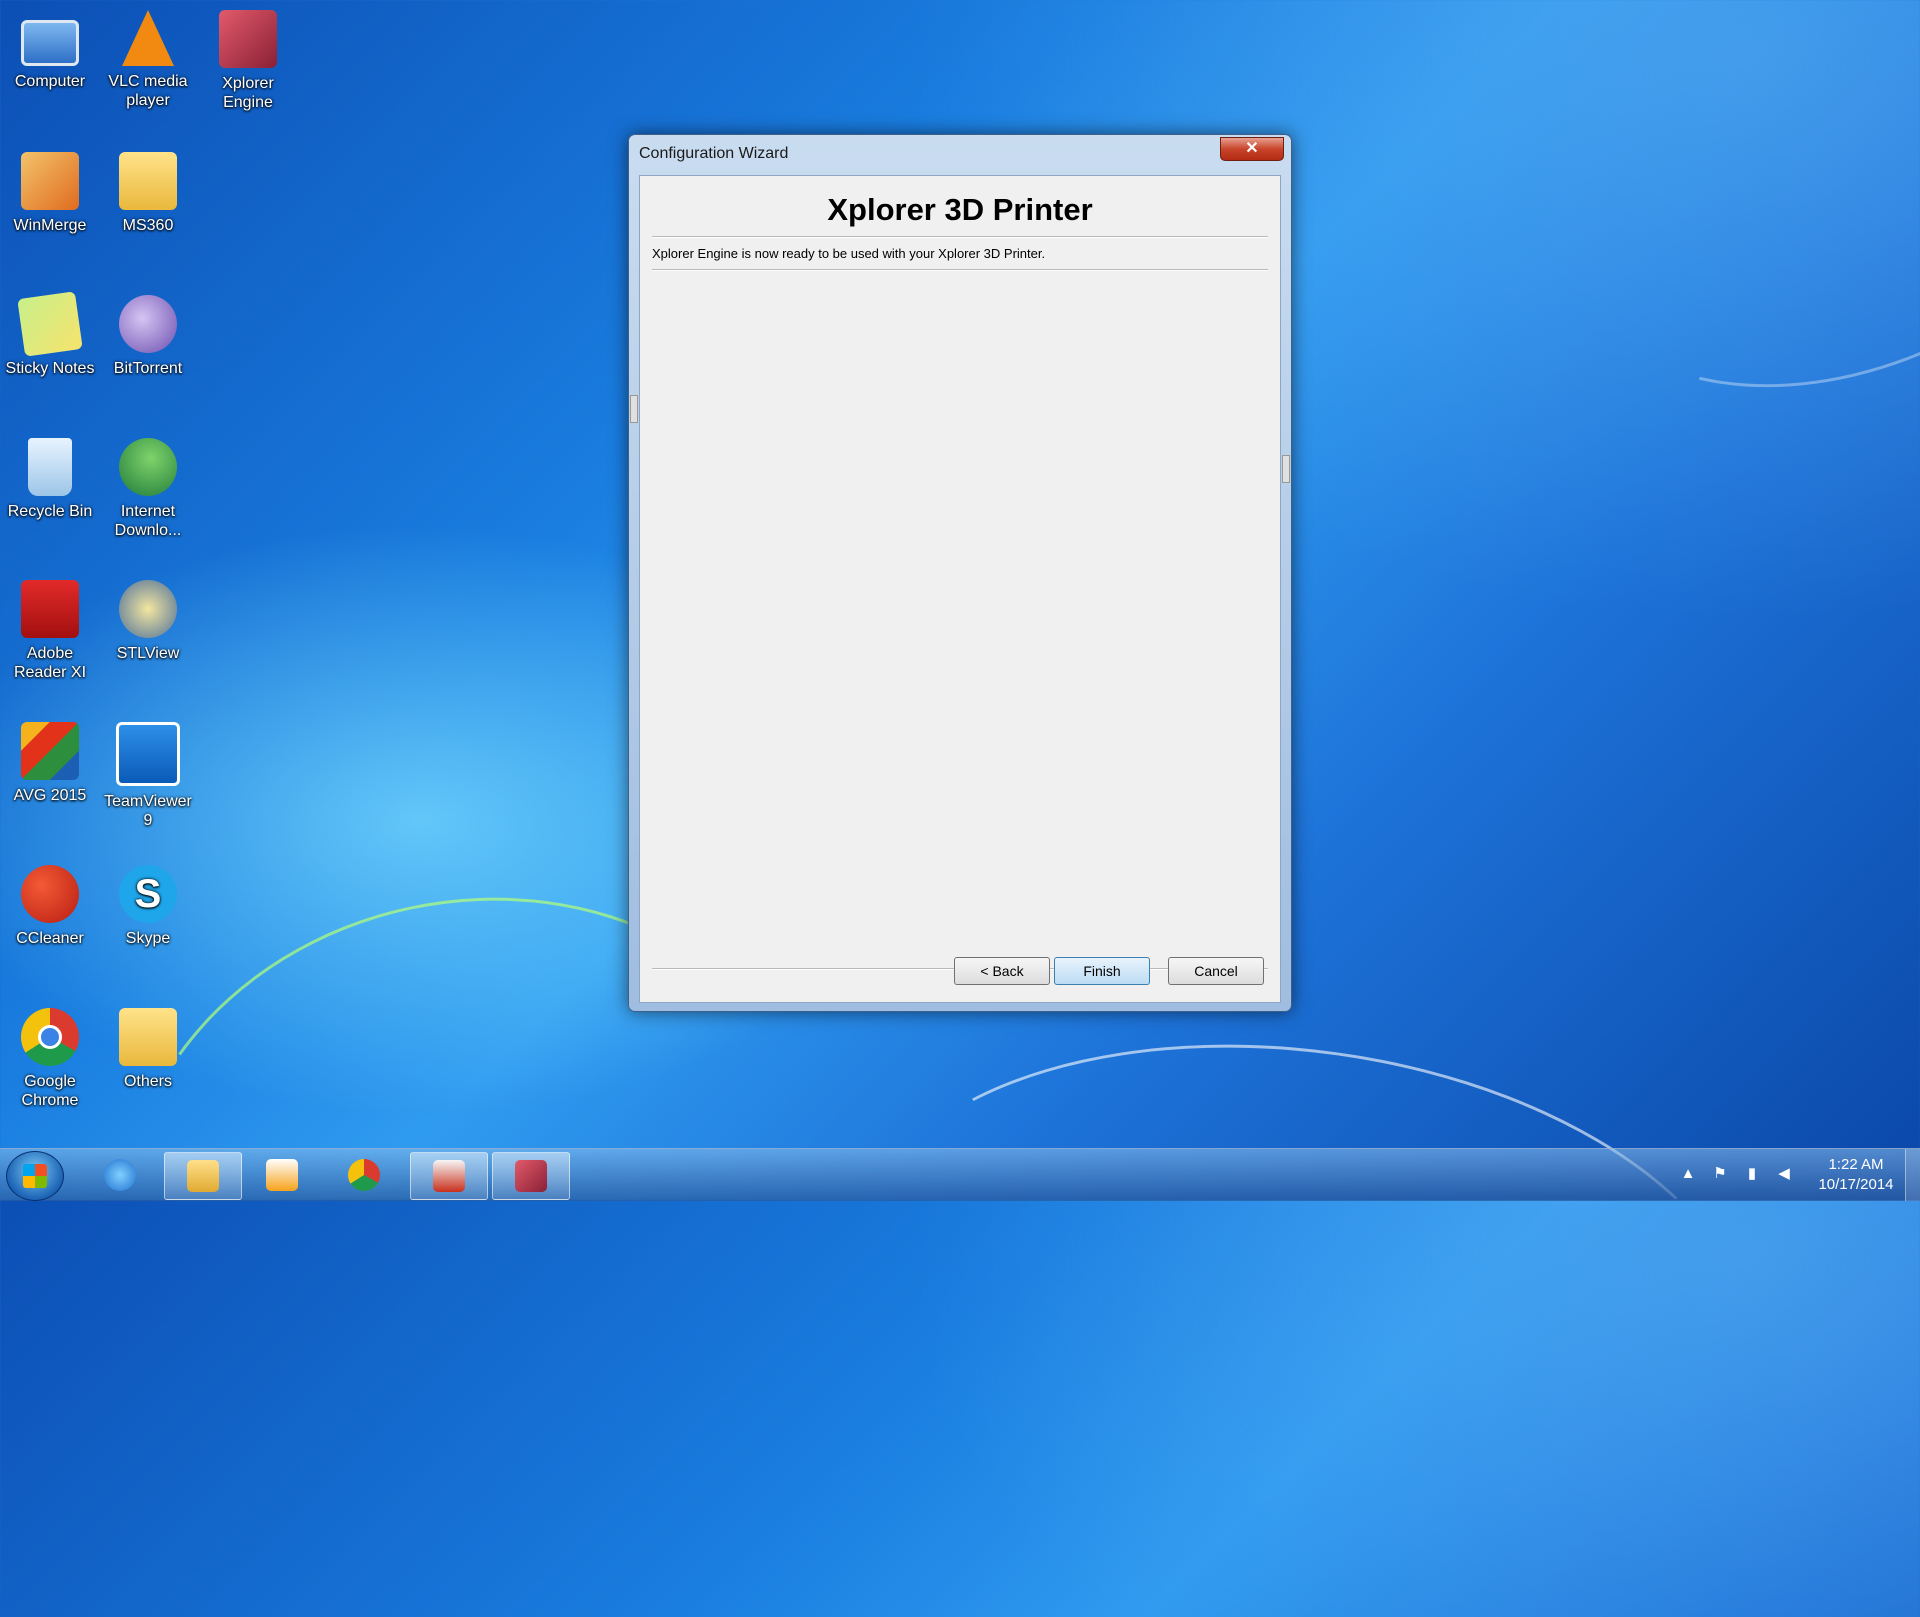  I want to click on desktop-icon-label: BitTorrent, so click(148, 368).